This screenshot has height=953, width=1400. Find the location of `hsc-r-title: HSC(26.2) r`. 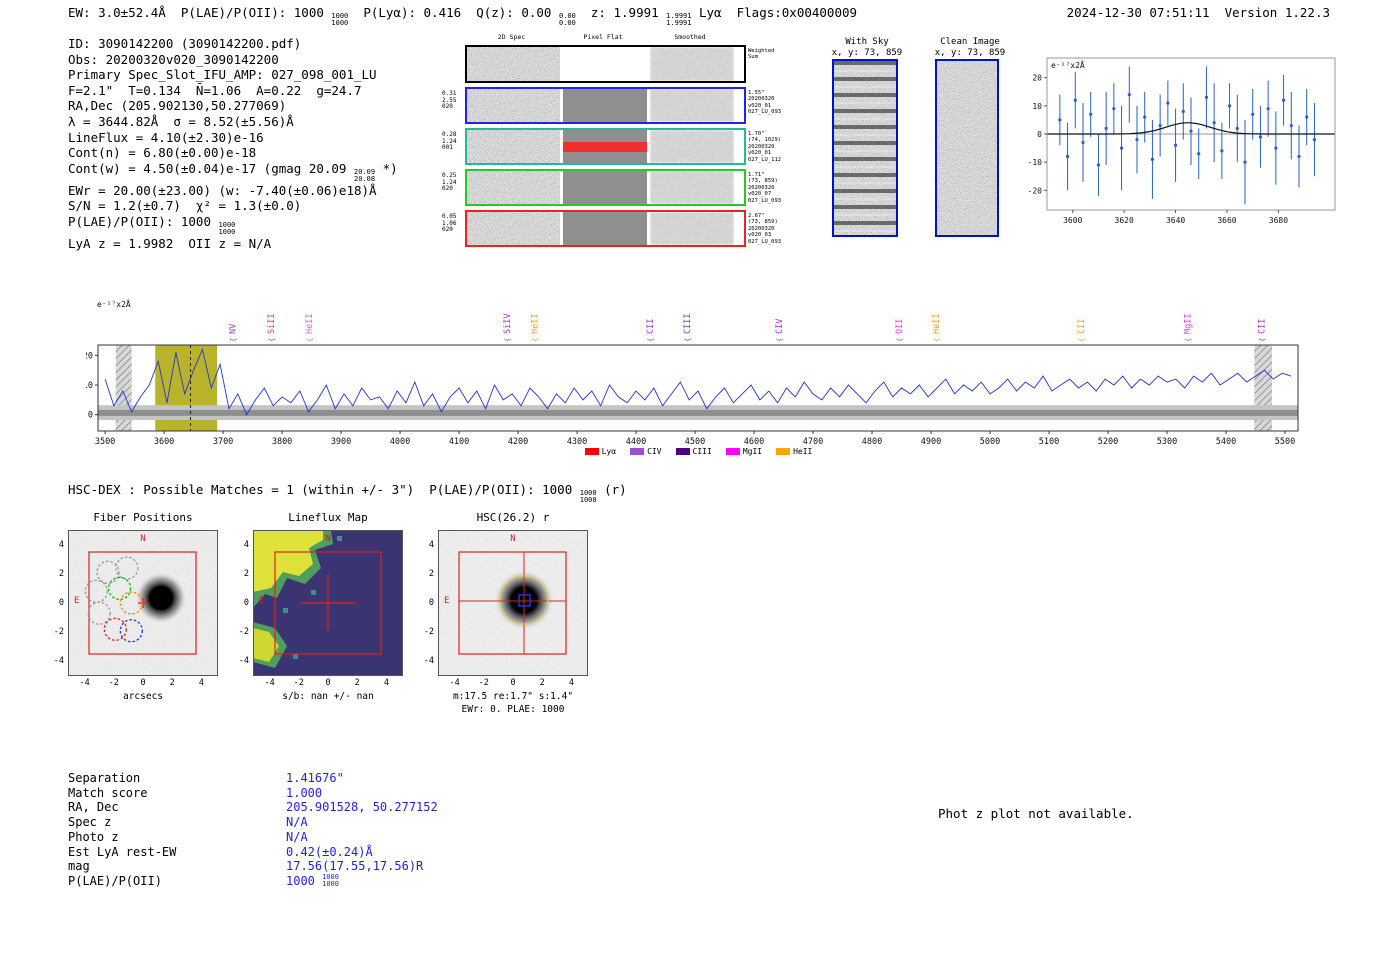

hsc-r-title: HSC(26.2) r is located at coordinates (513, 517).